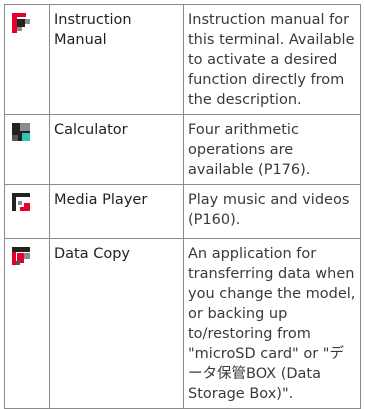 This screenshot has width=365, height=409. Describe the element at coordinates (92, 254) in the screenshot. I see `app-name: Data Copy` at that location.